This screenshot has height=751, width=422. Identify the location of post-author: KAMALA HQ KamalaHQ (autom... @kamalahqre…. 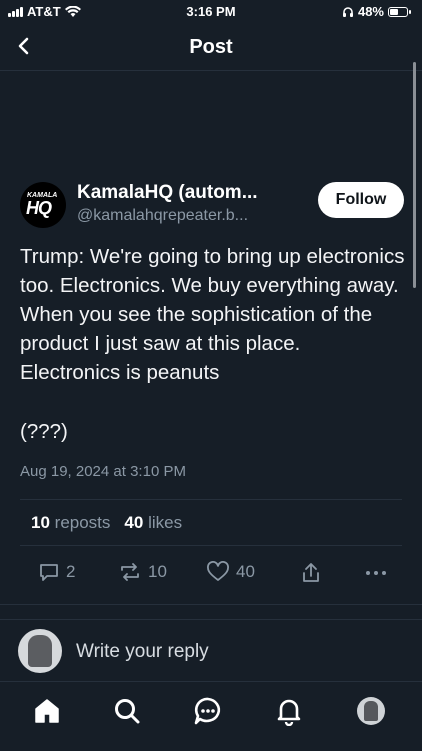
(212, 210).